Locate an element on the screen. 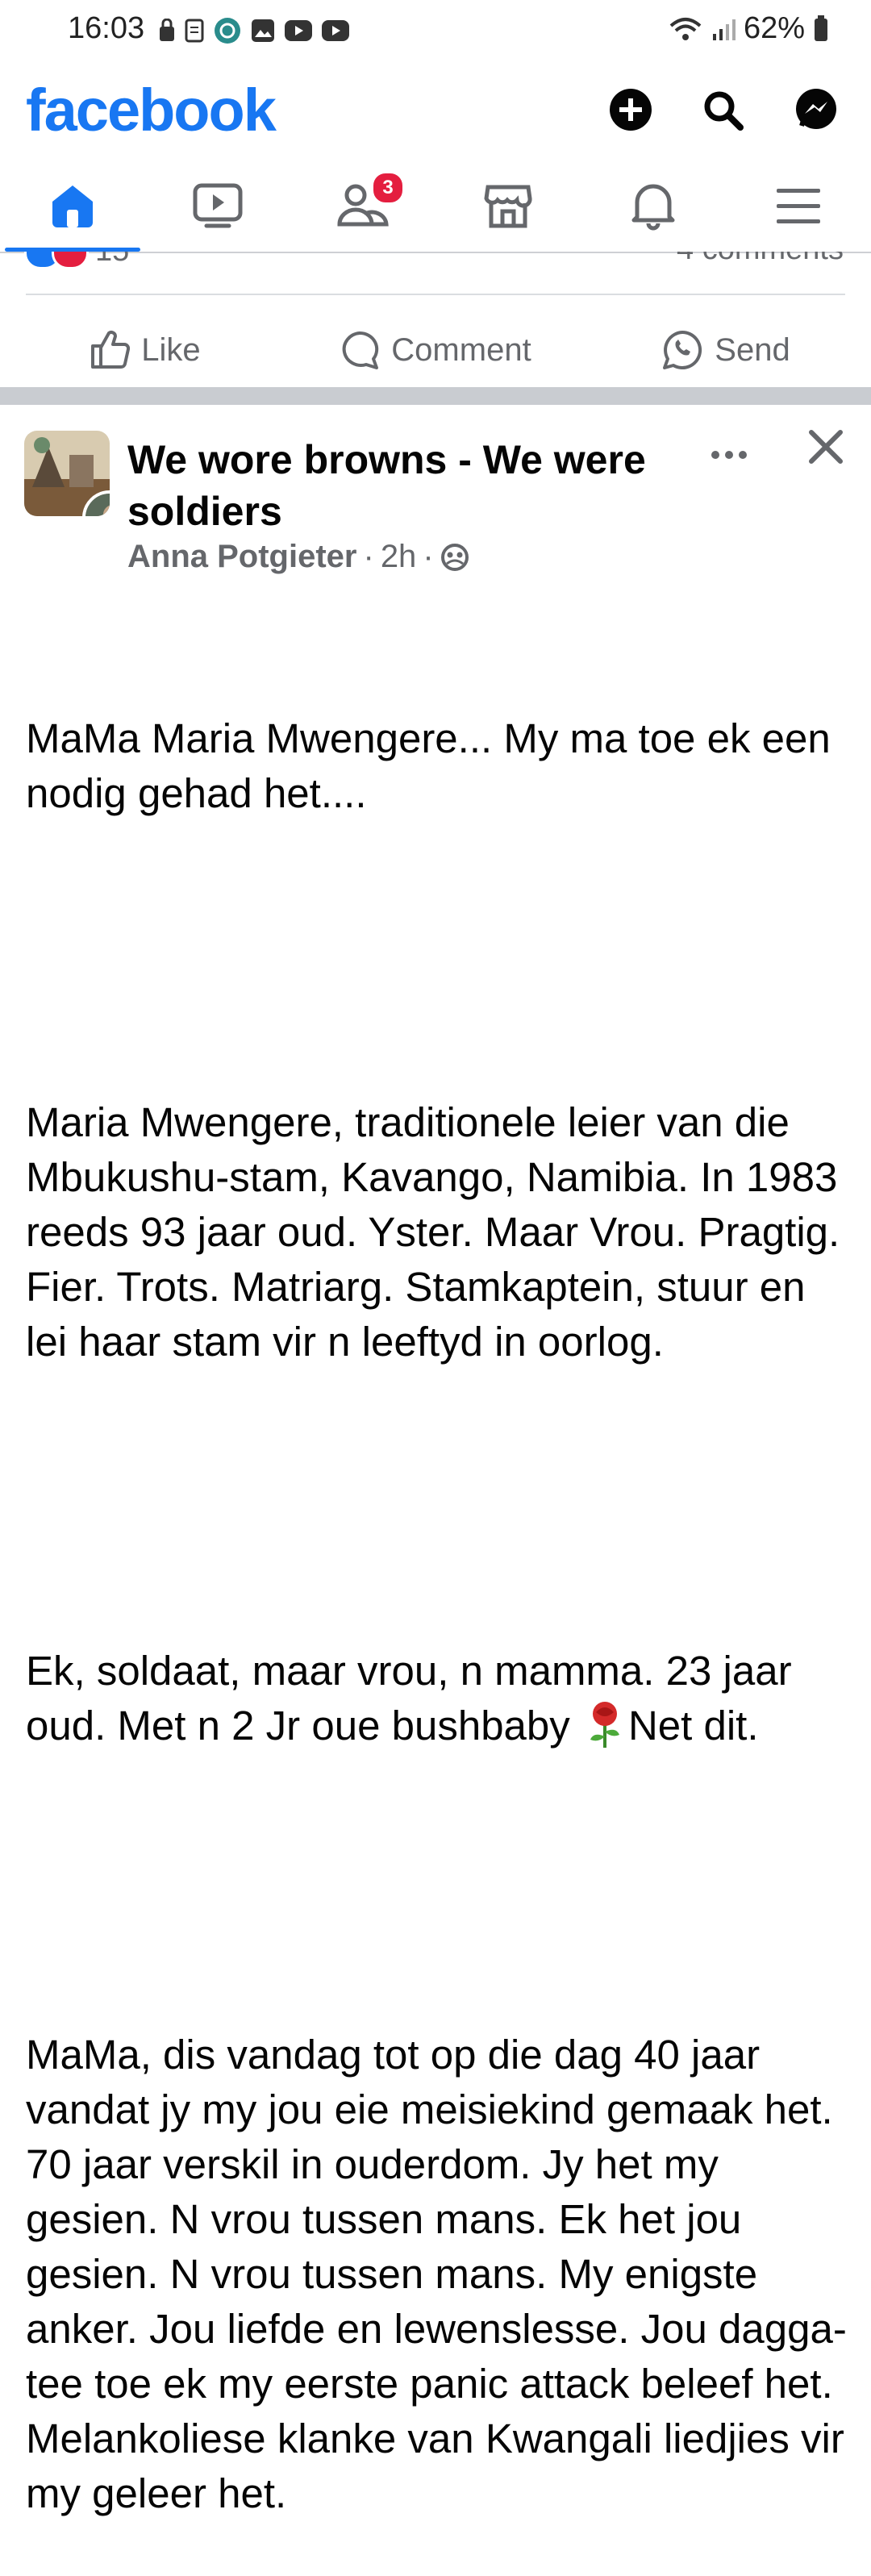 Image resolution: width=871 pixels, height=2576 pixels. search-icon is located at coordinates (724, 111).